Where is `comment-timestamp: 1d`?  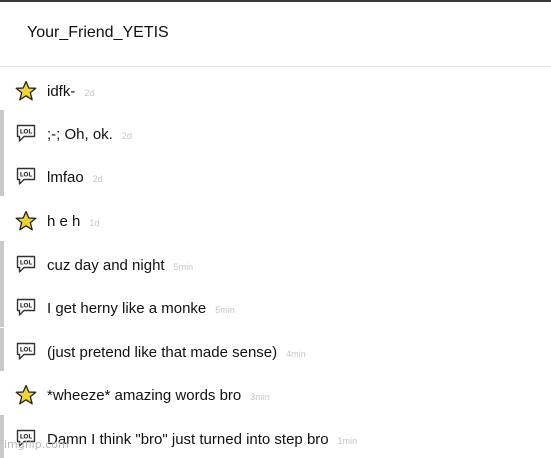 comment-timestamp: 1d is located at coordinates (94, 223).